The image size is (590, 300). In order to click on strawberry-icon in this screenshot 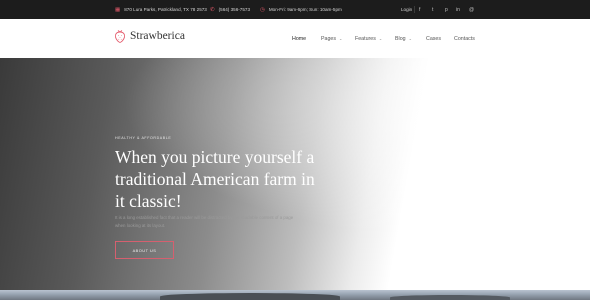, I will do `click(120, 36)`.